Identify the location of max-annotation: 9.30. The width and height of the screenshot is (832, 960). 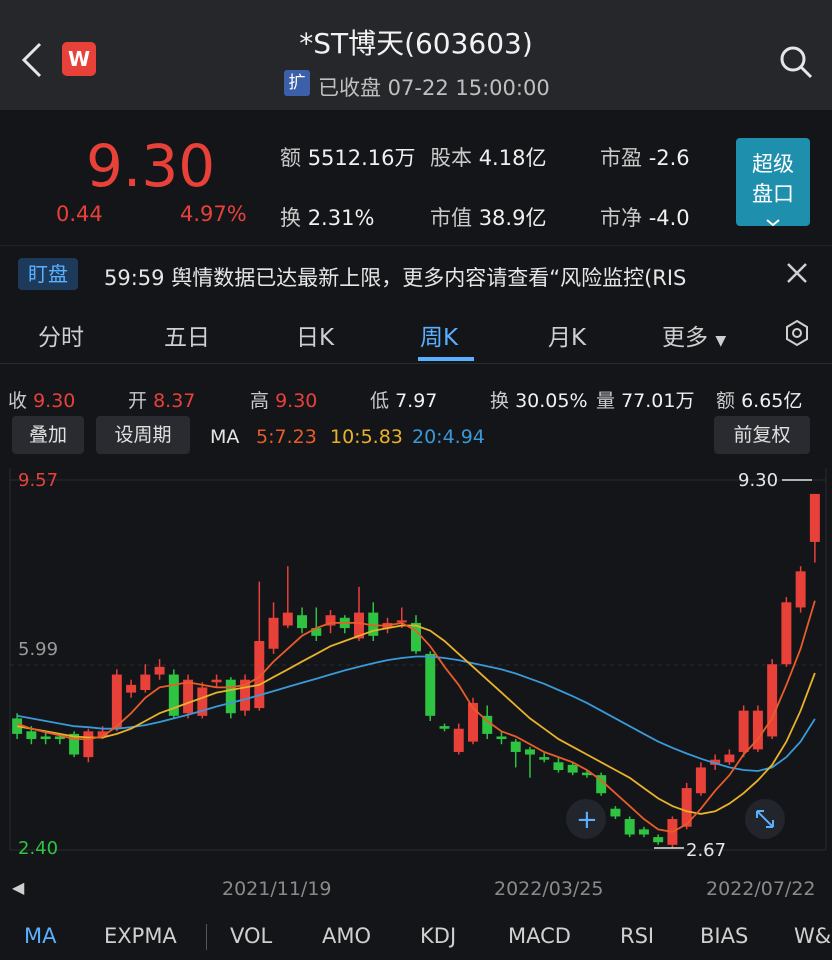
(758, 480).